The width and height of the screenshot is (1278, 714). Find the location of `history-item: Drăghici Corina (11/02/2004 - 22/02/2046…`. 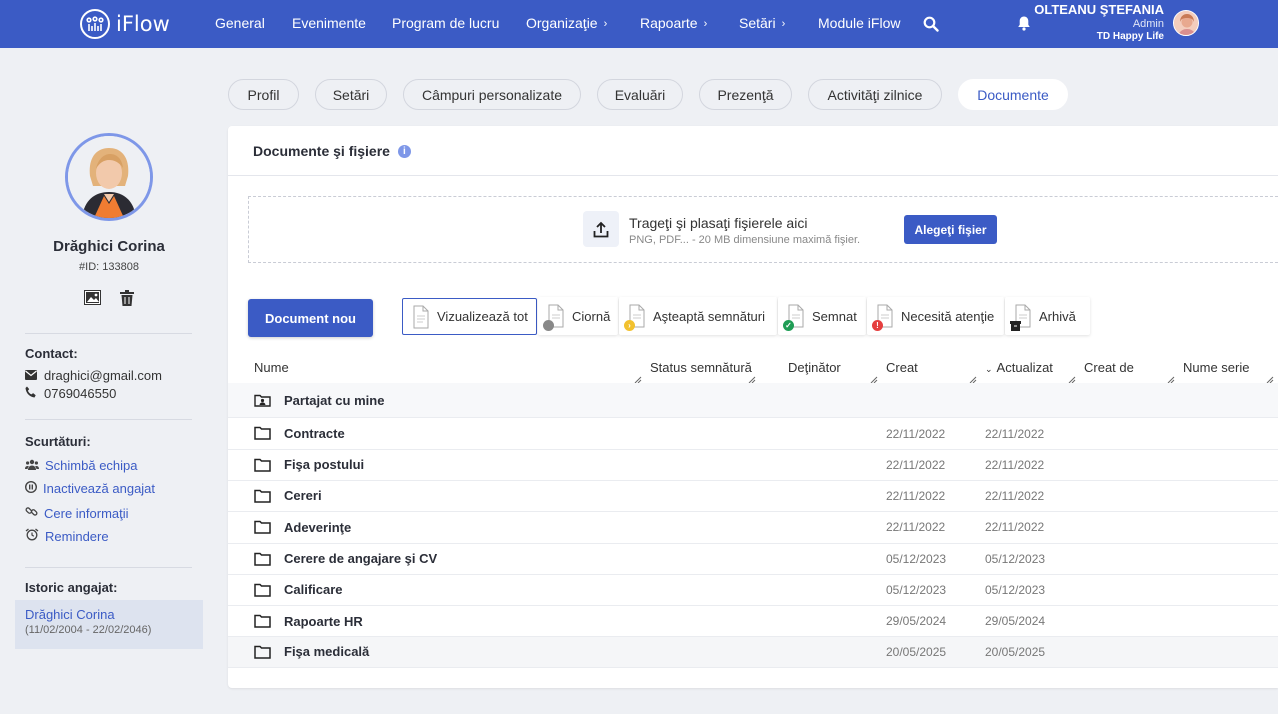

history-item: Drăghici Corina (11/02/2004 - 22/02/2046… is located at coordinates (109, 624).